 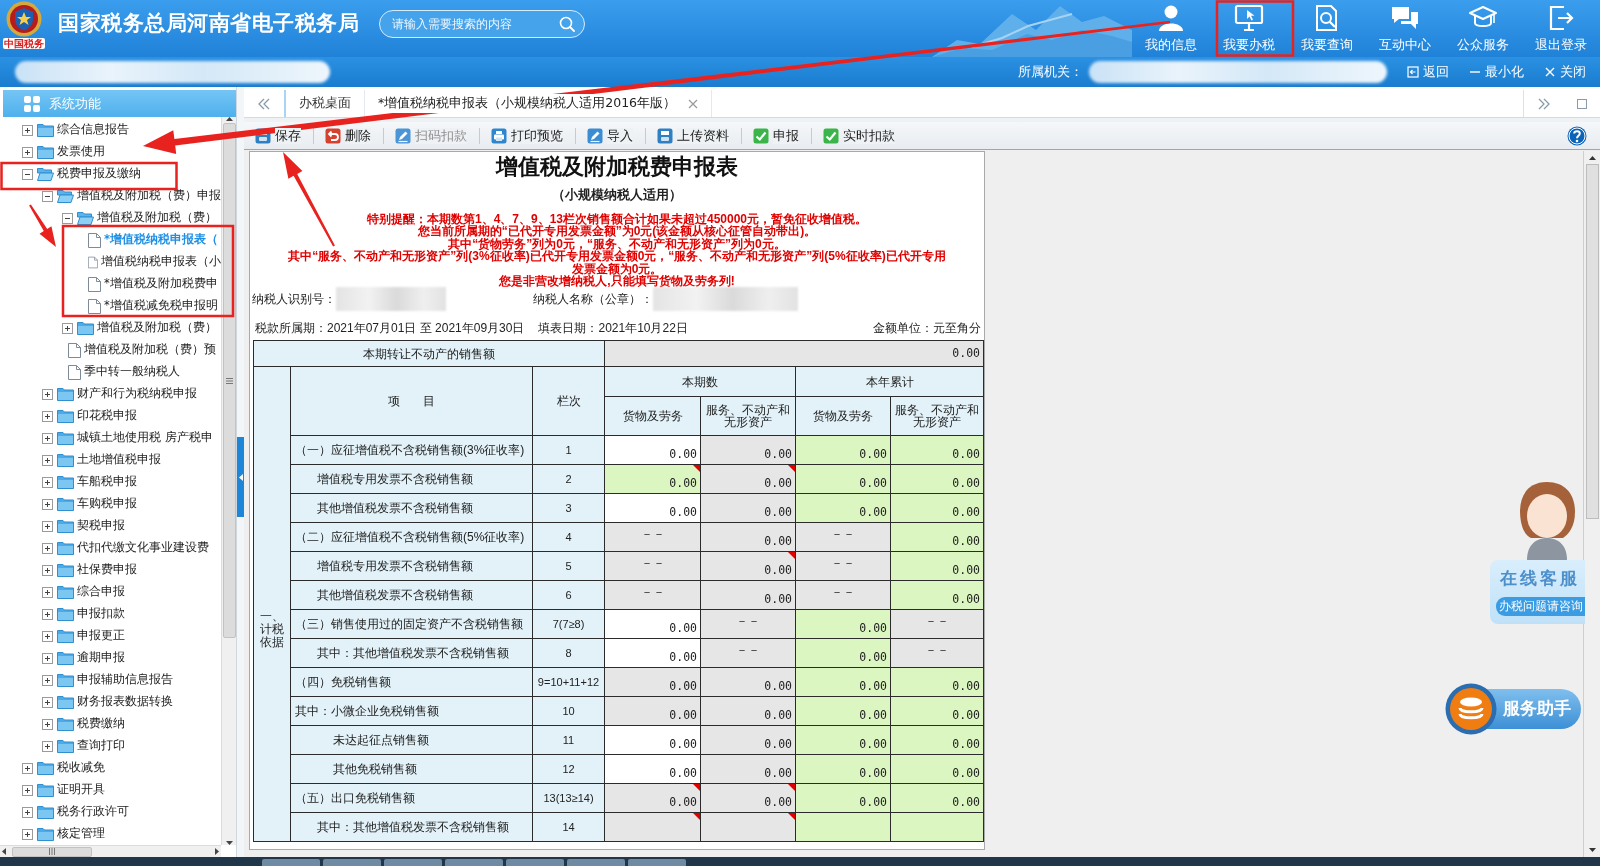 What do you see at coordinates (1561, 28) in the screenshot?
I see `nav-item: 退出登录` at bounding box center [1561, 28].